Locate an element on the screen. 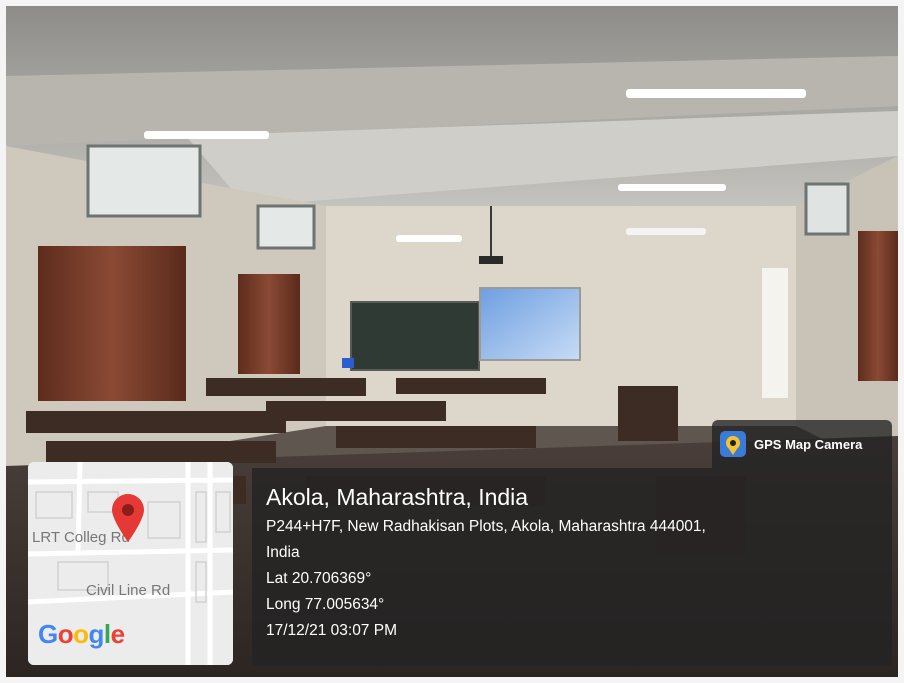 The width and height of the screenshot is (904, 683). map-thumbnail: LRT Colleg Rd Civil Line Rd Google is located at coordinates (130, 563).